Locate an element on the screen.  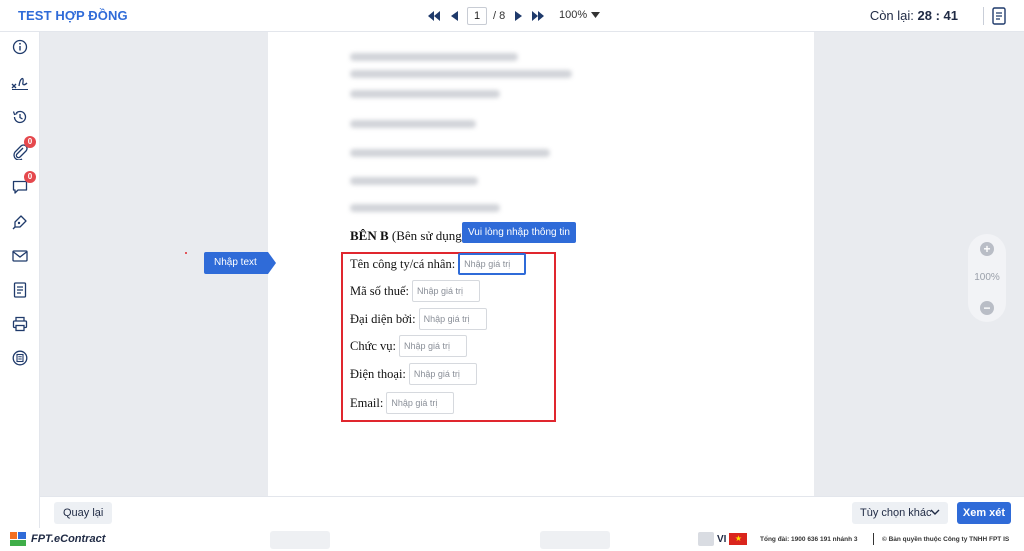
info-icon is located at coordinates (20, 47).